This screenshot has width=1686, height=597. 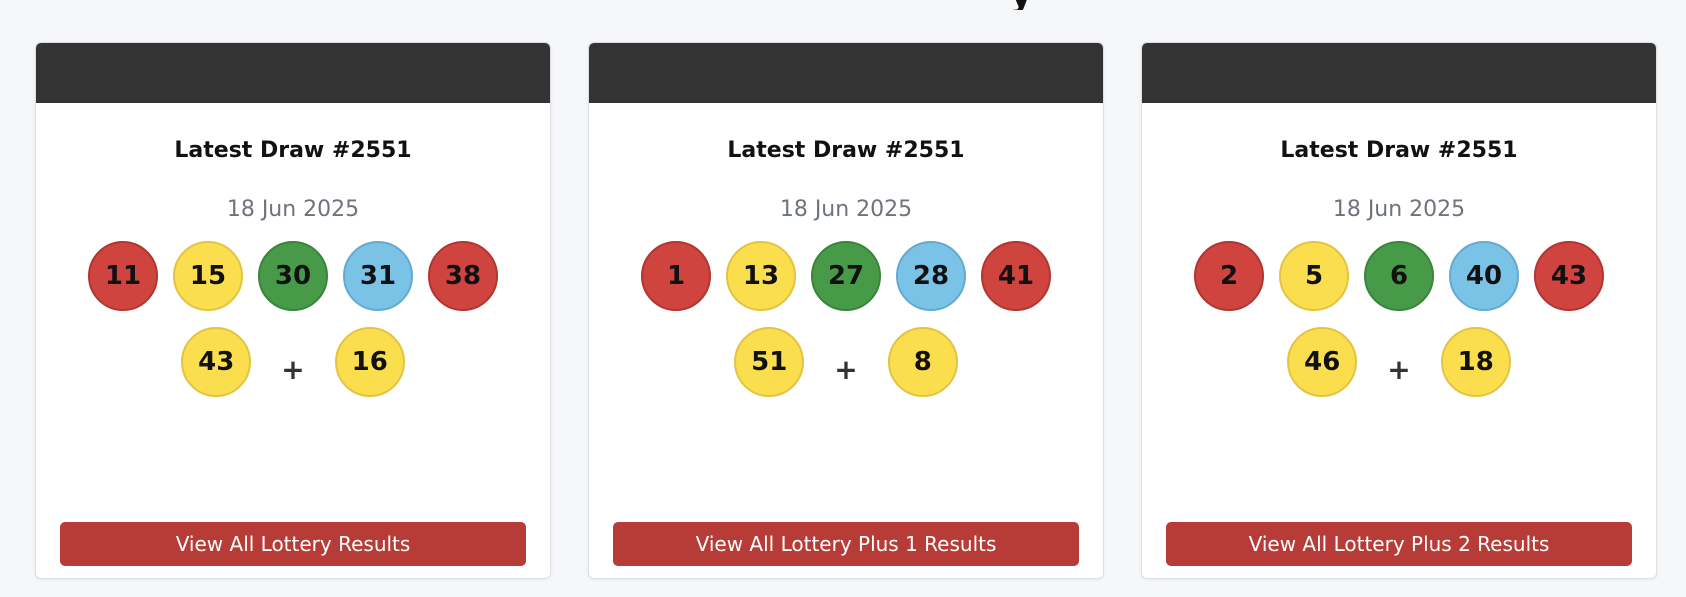 What do you see at coordinates (369, 362) in the screenshot?
I see `bonus-ball: 16` at bounding box center [369, 362].